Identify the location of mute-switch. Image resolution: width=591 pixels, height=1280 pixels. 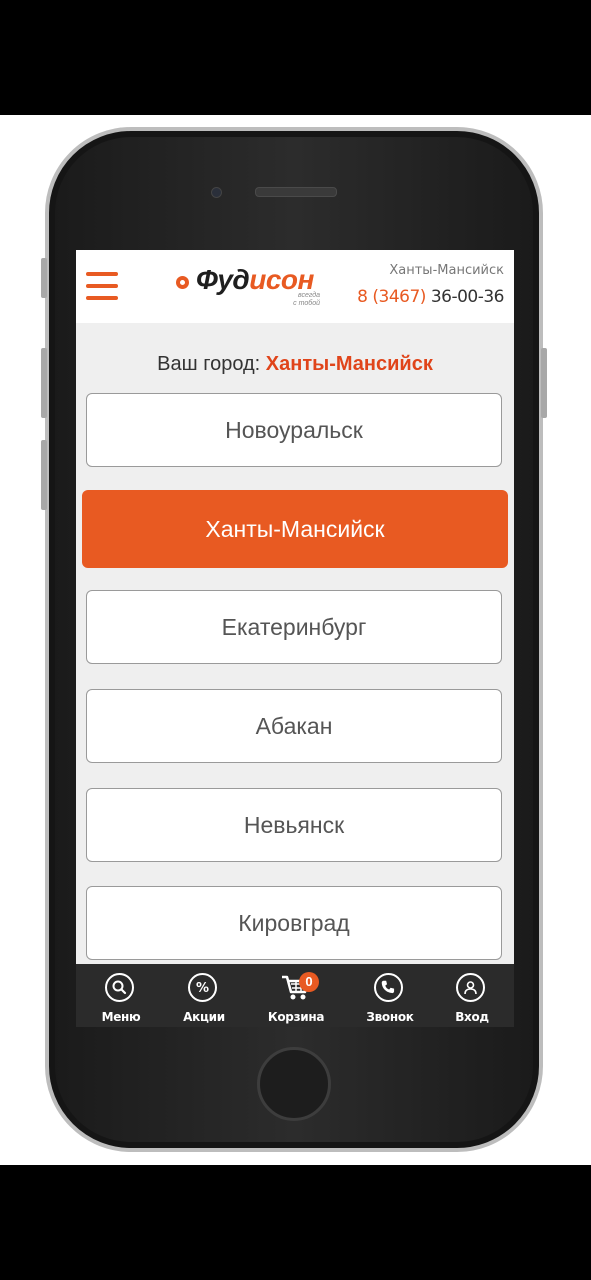
(44, 278).